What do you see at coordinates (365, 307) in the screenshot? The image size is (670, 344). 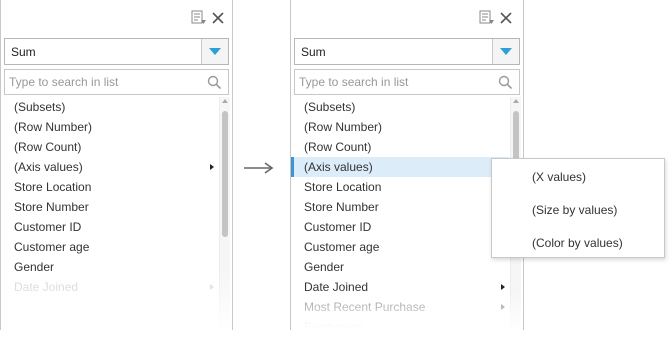 I see `list-item-label: Most Recent Purchase` at bounding box center [365, 307].